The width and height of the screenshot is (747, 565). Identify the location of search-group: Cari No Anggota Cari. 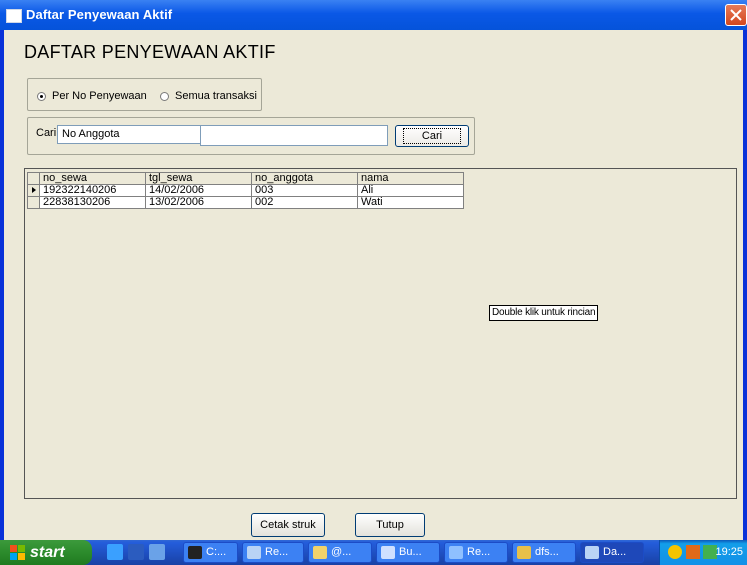
(251, 136).